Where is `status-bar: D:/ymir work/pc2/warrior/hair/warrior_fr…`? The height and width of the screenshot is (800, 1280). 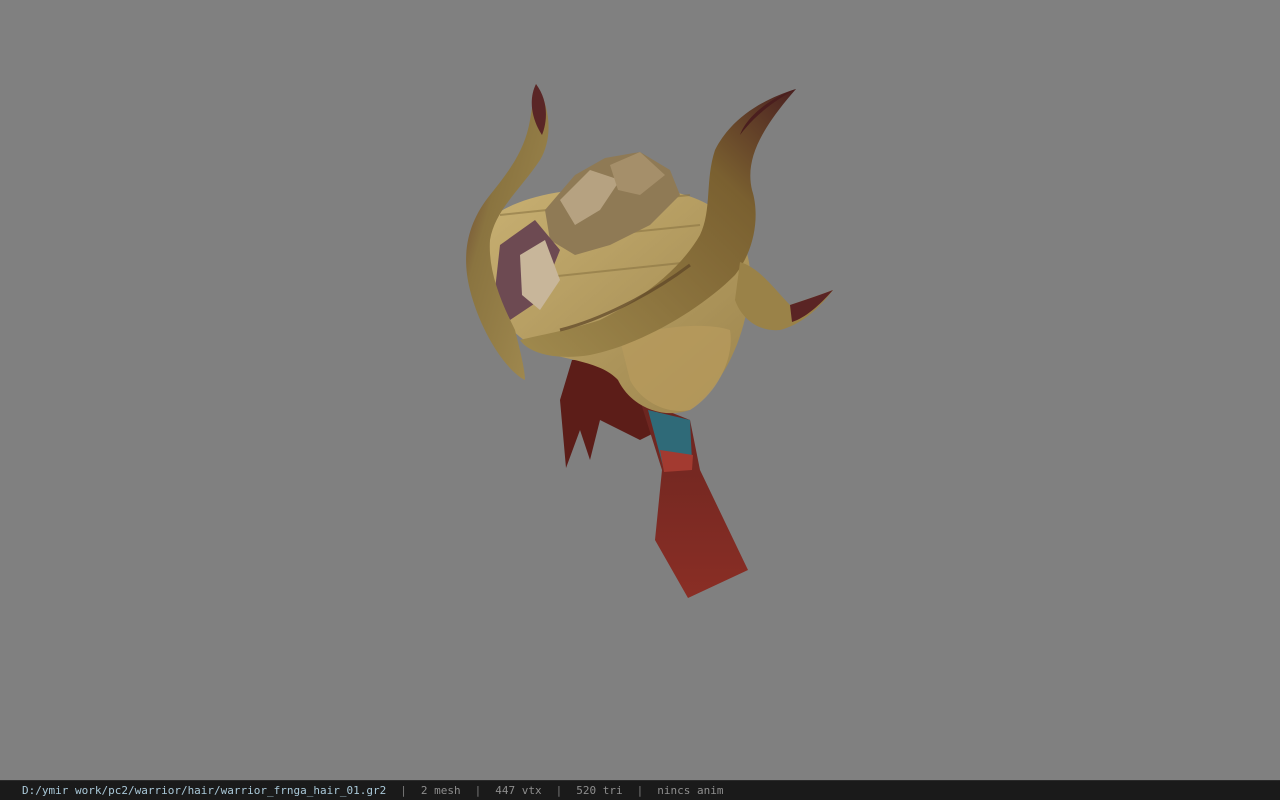 status-bar: D:/ymir work/pc2/warrior/hair/warrior_fr… is located at coordinates (640, 790).